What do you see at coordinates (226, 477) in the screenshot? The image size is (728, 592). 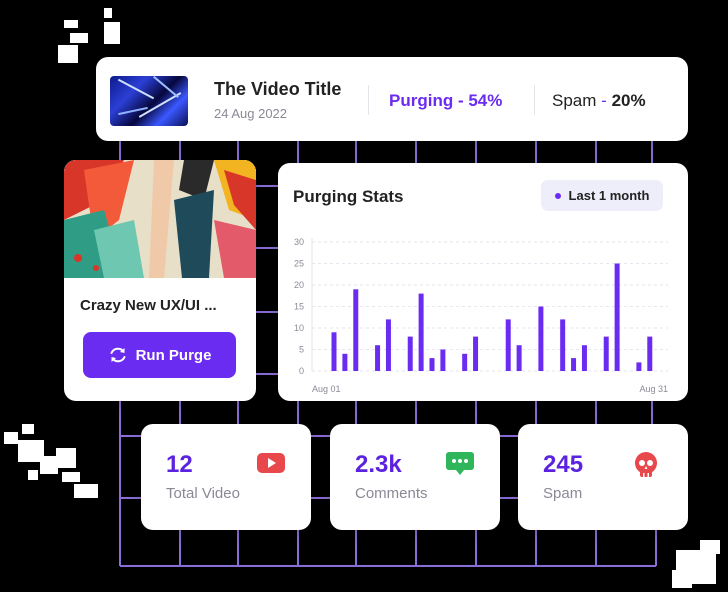 I see `total-video-card: 12 Total Video` at bounding box center [226, 477].